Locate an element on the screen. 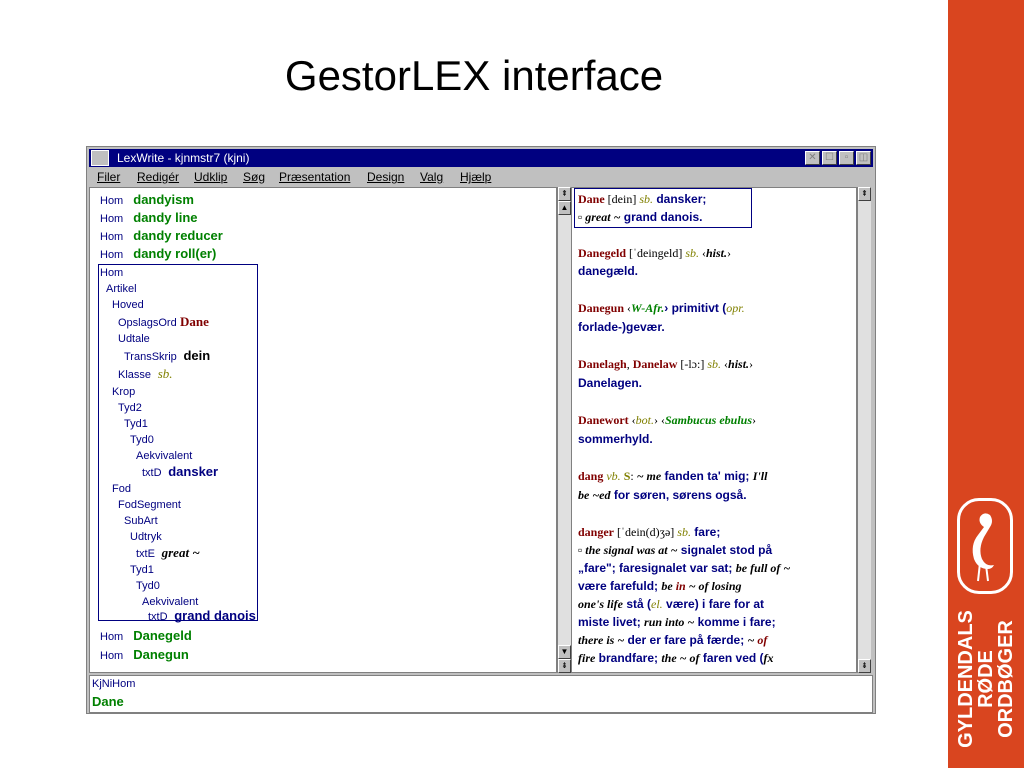 The height and width of the screenshot is (768, 1024). tree-node-tag: txtE is located at coordinates (145, 554).